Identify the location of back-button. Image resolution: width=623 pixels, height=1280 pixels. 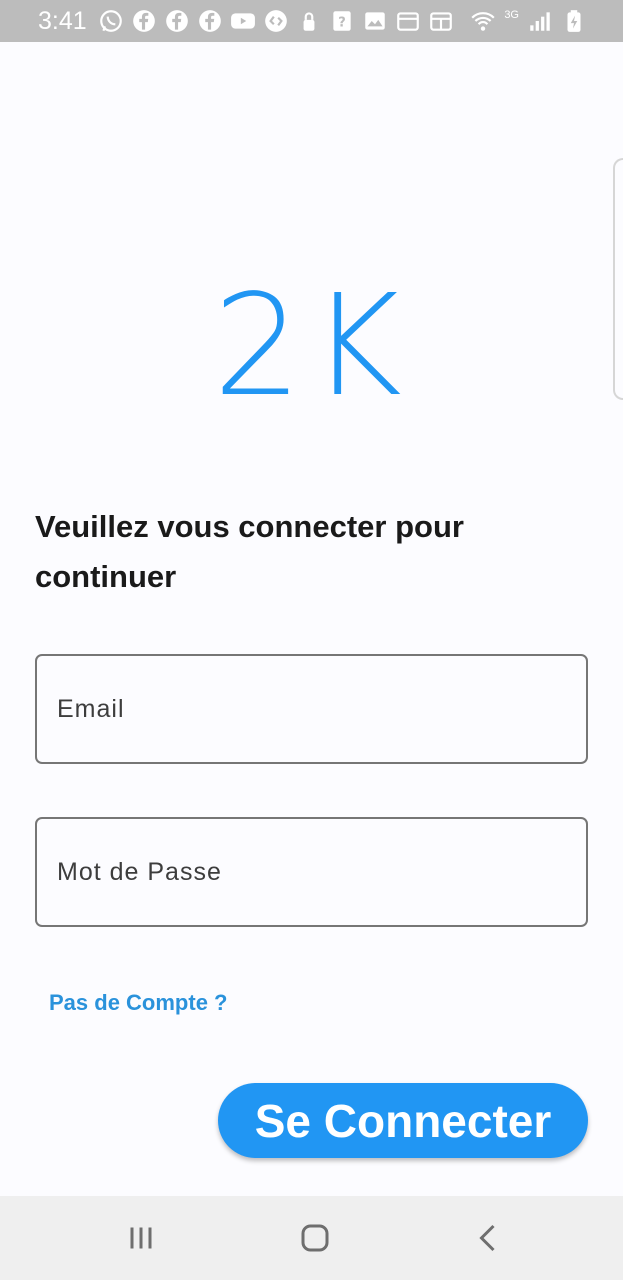
(489, 1238).